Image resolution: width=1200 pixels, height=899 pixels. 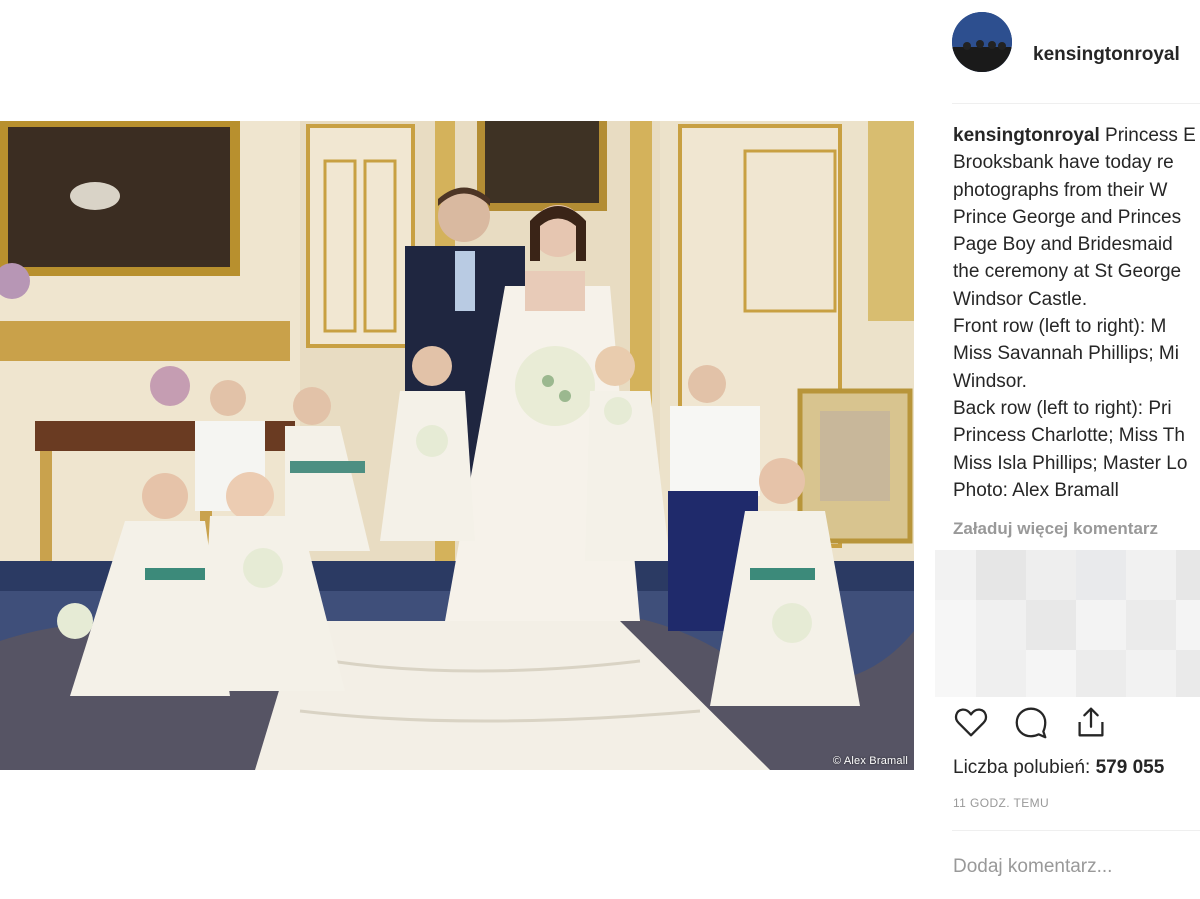 What do you see at coordinates (1067, 272) in the screenshot?
I see `caption-line: the ceremony at St George` at bounding box center [1067, 272].